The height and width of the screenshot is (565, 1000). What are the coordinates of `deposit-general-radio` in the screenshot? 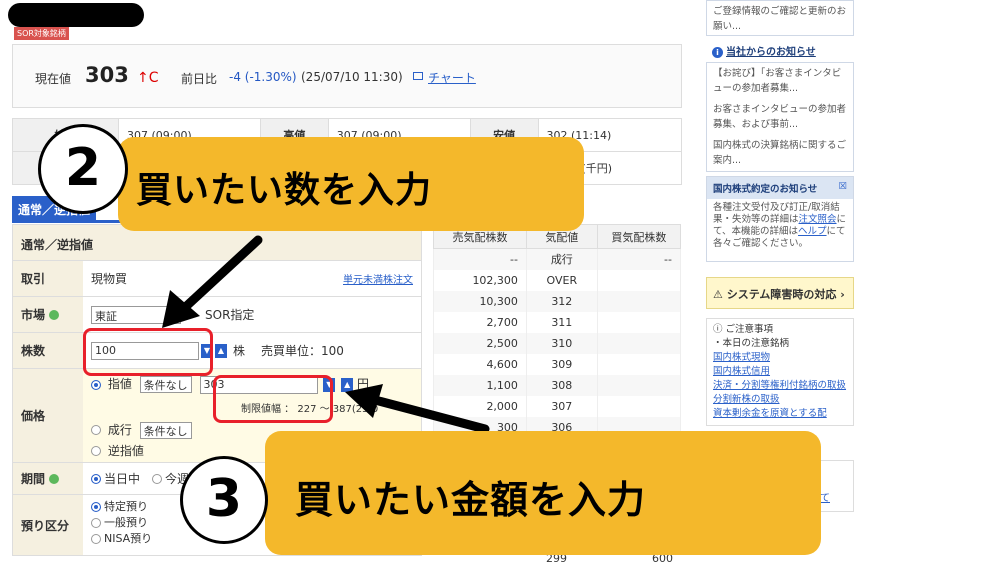 It's located at (96, 523).